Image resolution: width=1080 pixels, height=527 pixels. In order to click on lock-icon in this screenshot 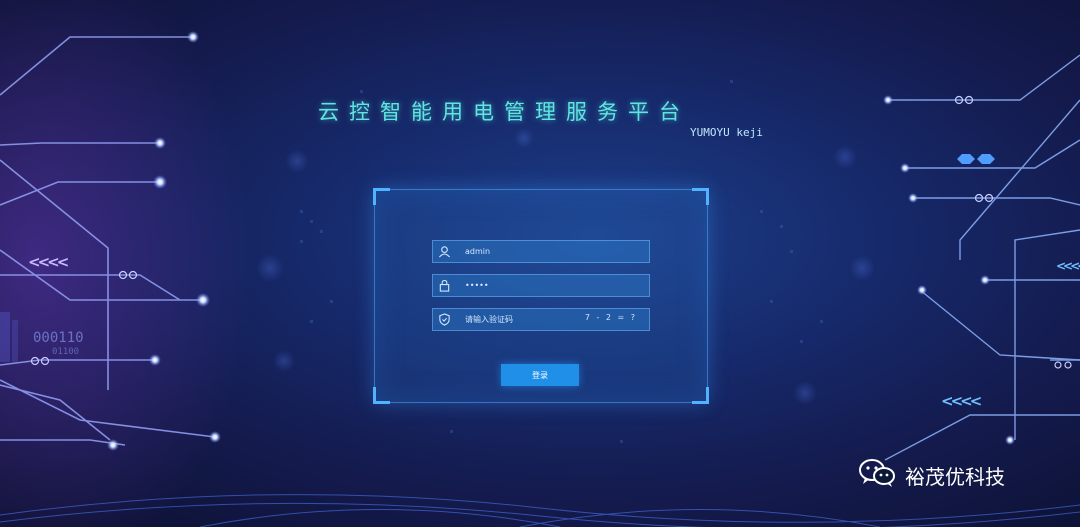, I will do `click(444, 285)`.